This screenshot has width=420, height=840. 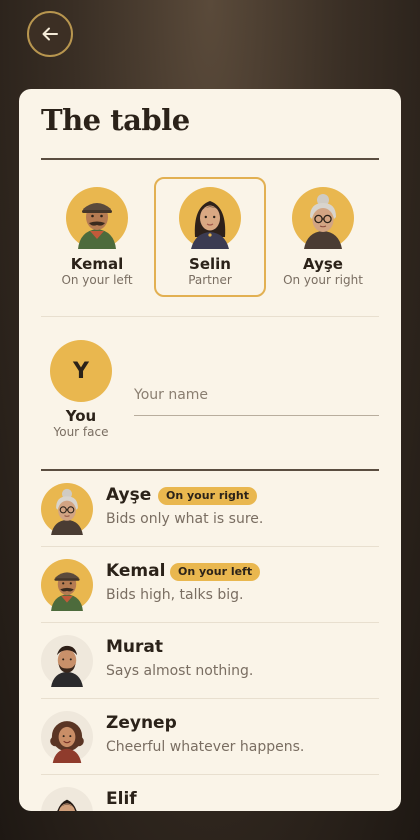 What do you see at coordinates (210, 280) in the screenshot?
I see `seat-role: Partner` at bounding box center [210, 280].